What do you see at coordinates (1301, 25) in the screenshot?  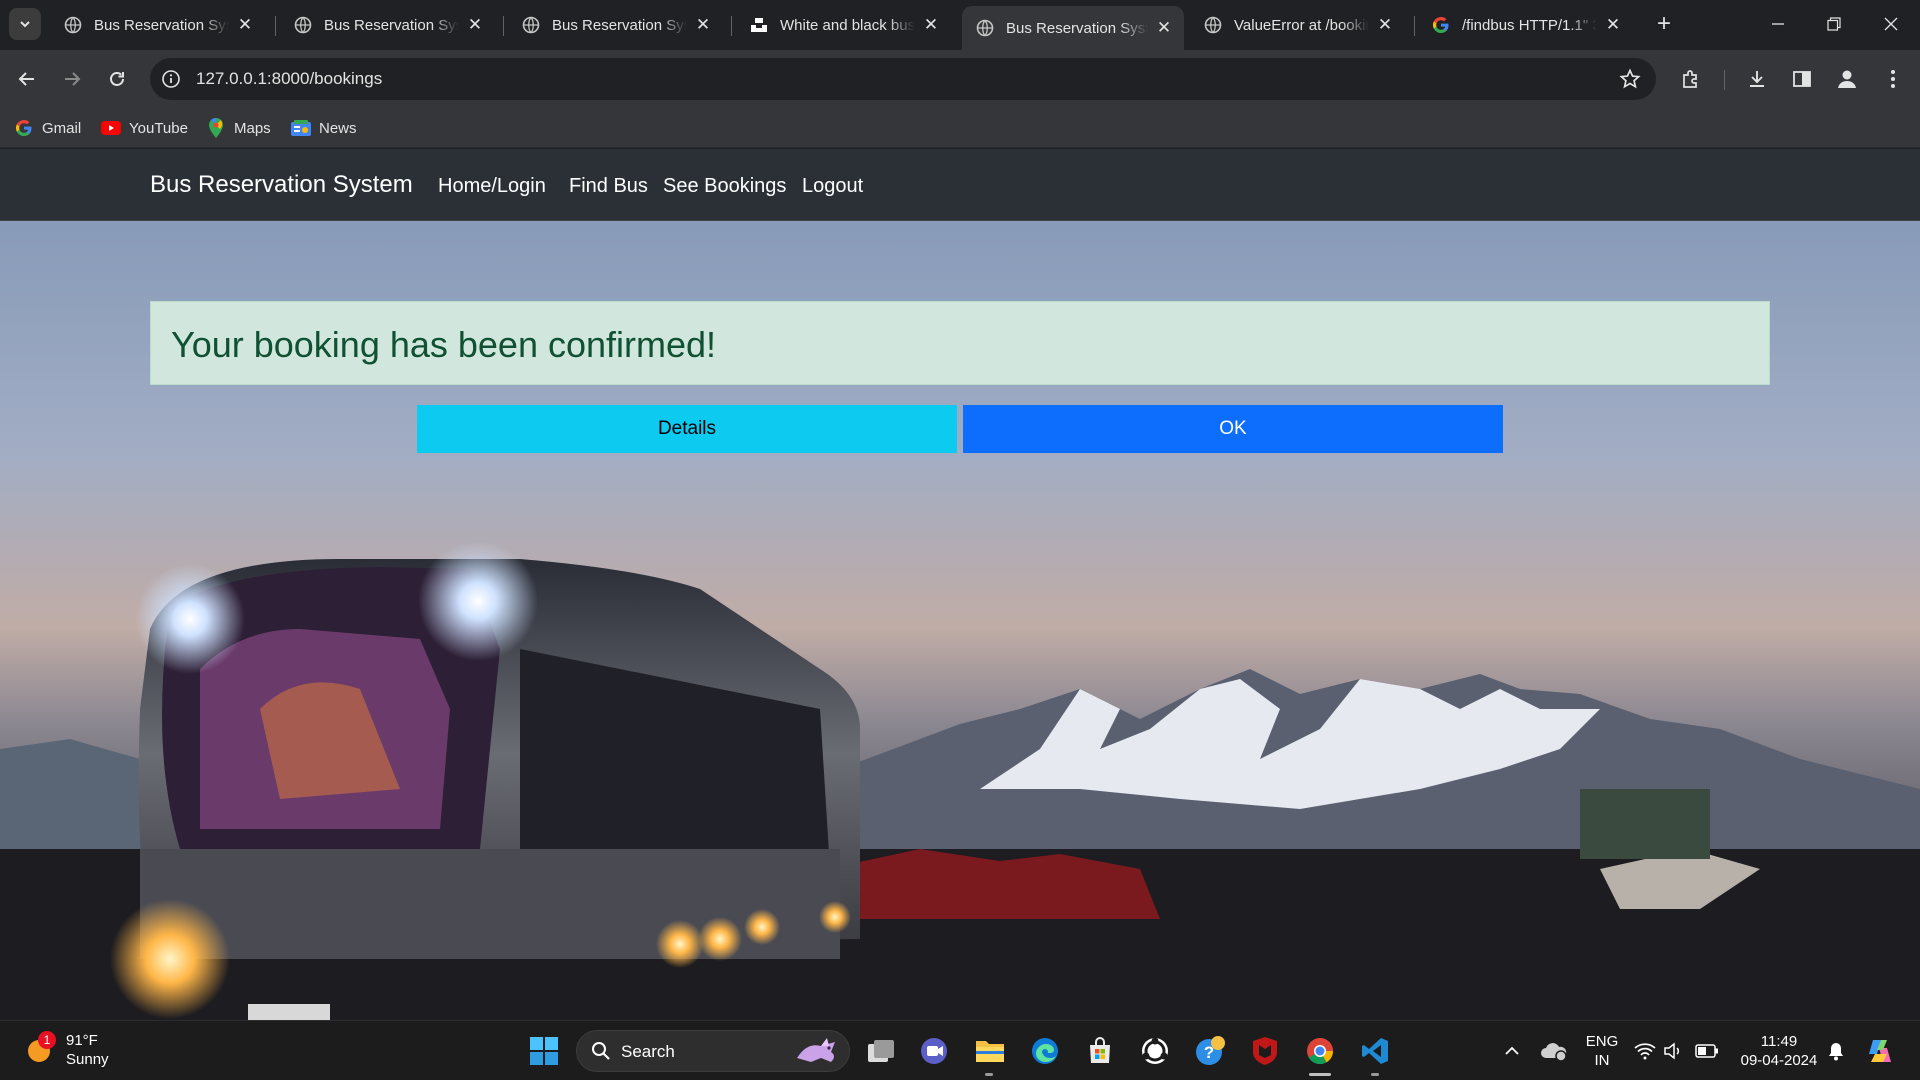 I see `tab-title: ValueError at /bookings` at bounding box center [1301, 25].